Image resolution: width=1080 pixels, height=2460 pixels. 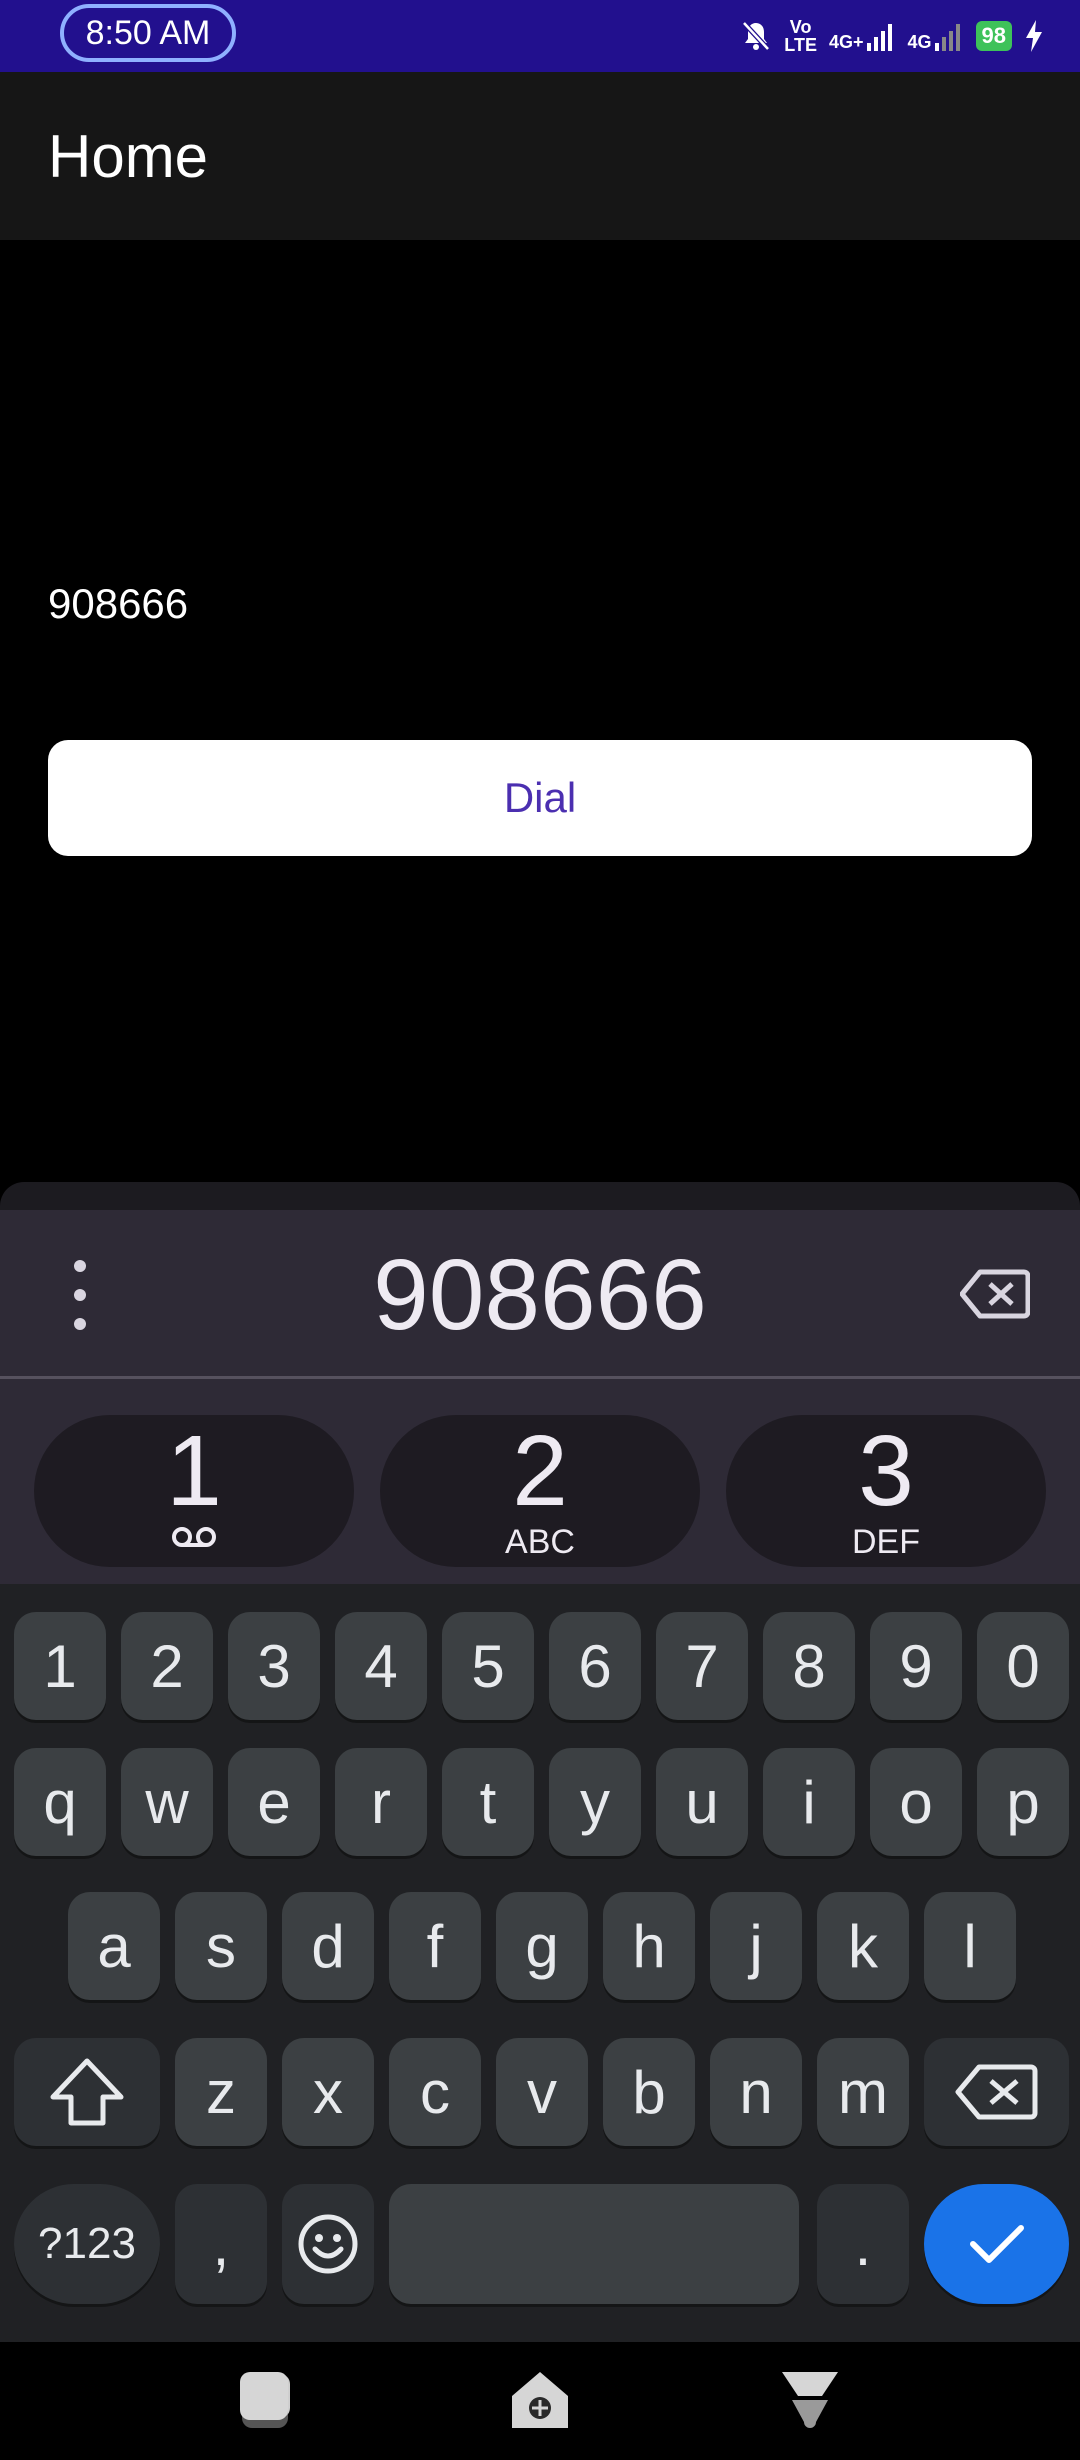 I want to click on keyboard-backspace-key, so click(x=996, y=2092).